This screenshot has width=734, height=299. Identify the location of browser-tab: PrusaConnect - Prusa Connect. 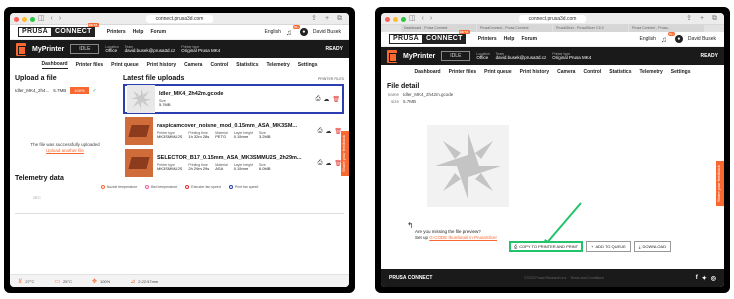
(514, 28).